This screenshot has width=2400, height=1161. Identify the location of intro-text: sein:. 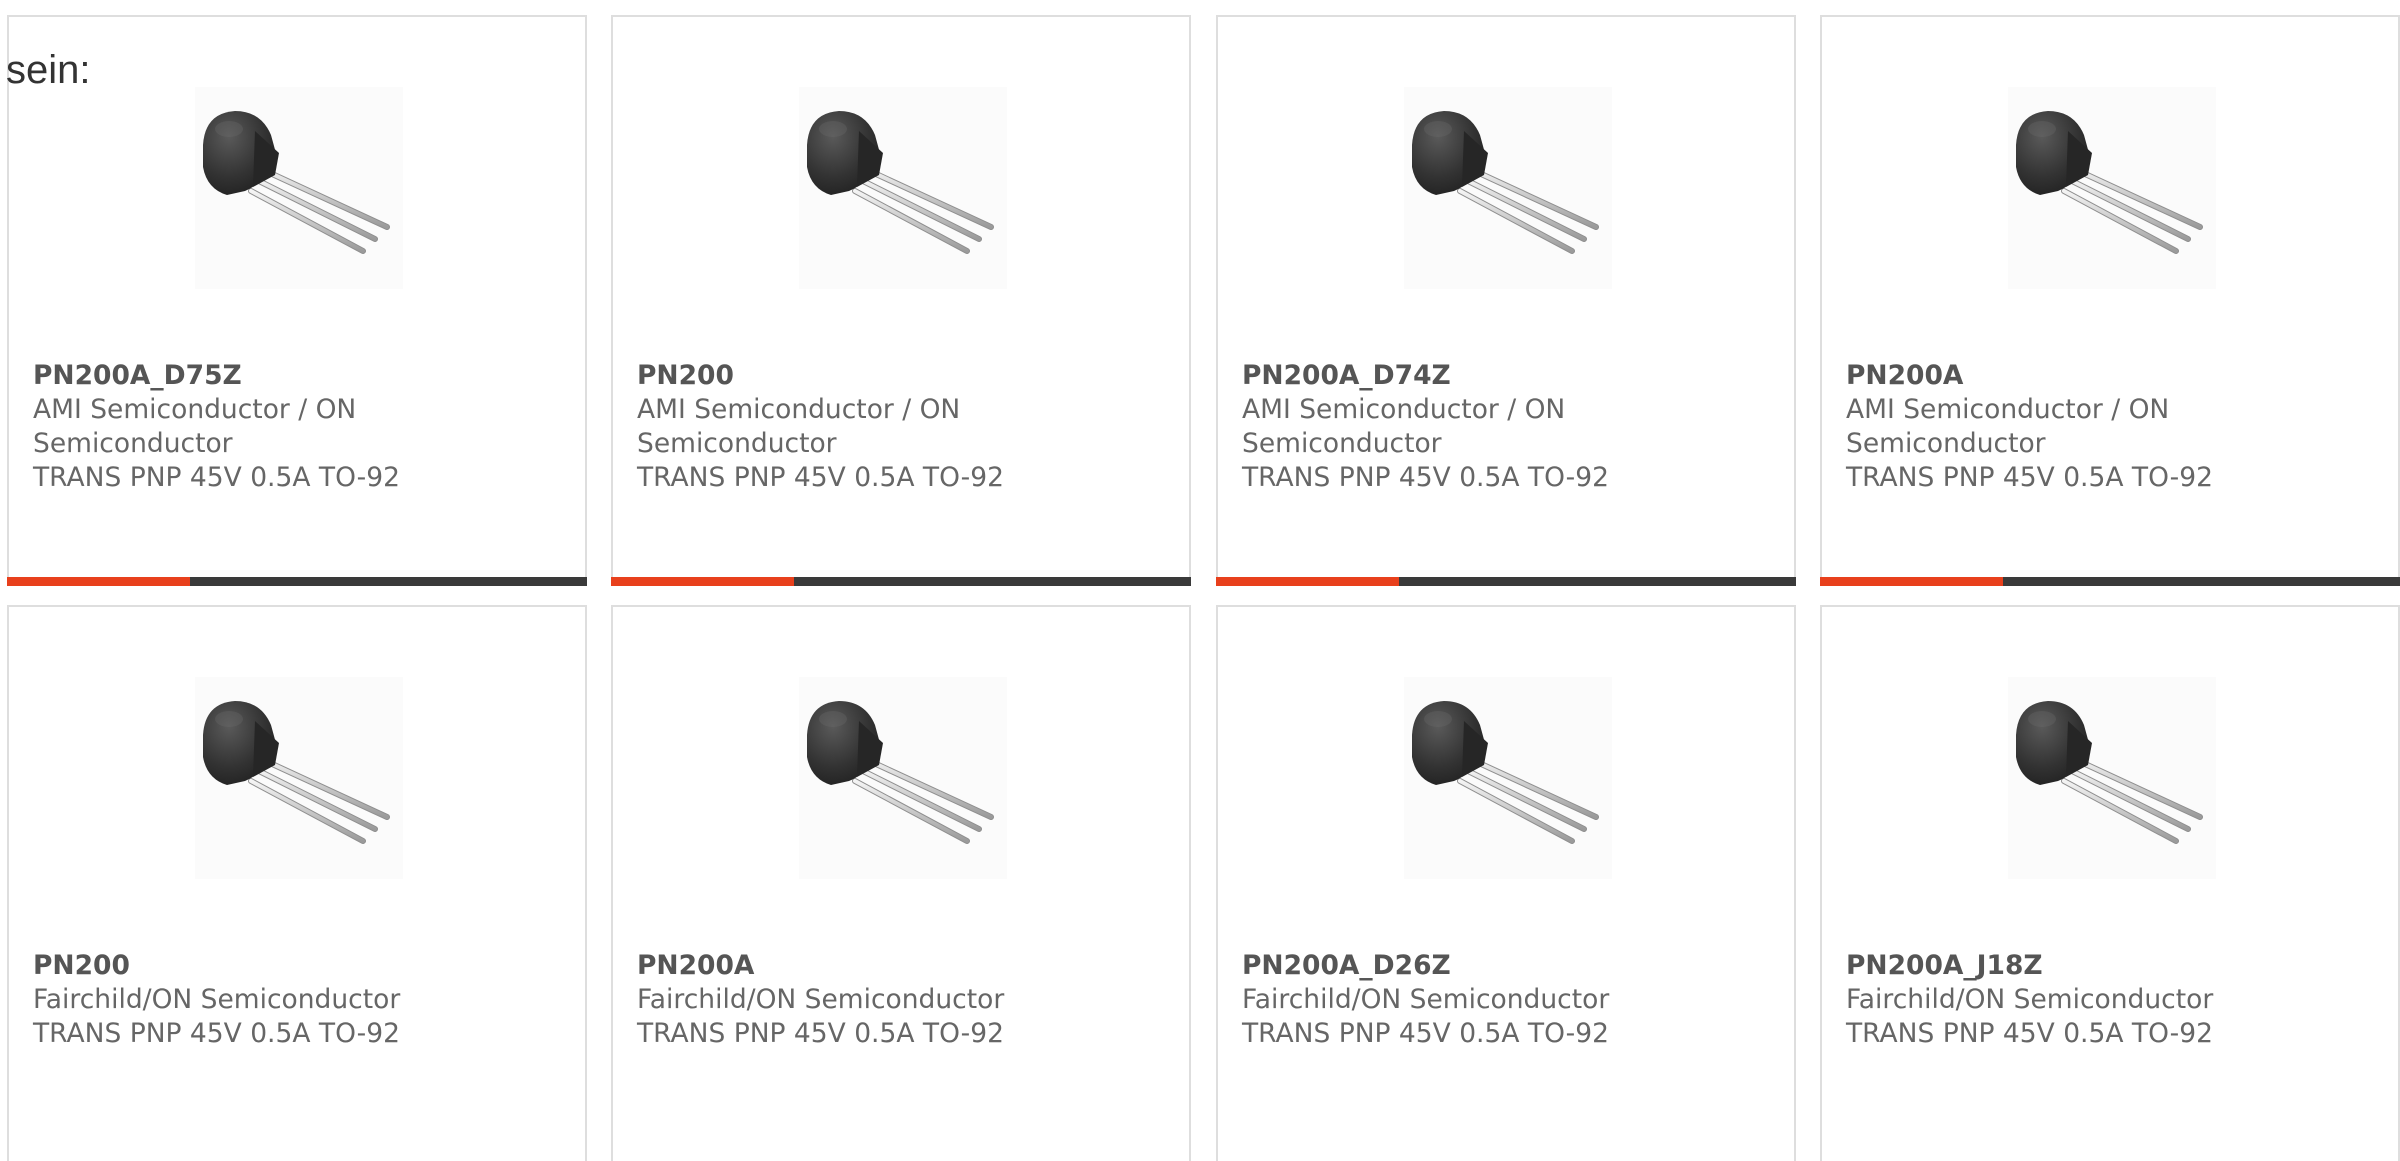
(48, 70).